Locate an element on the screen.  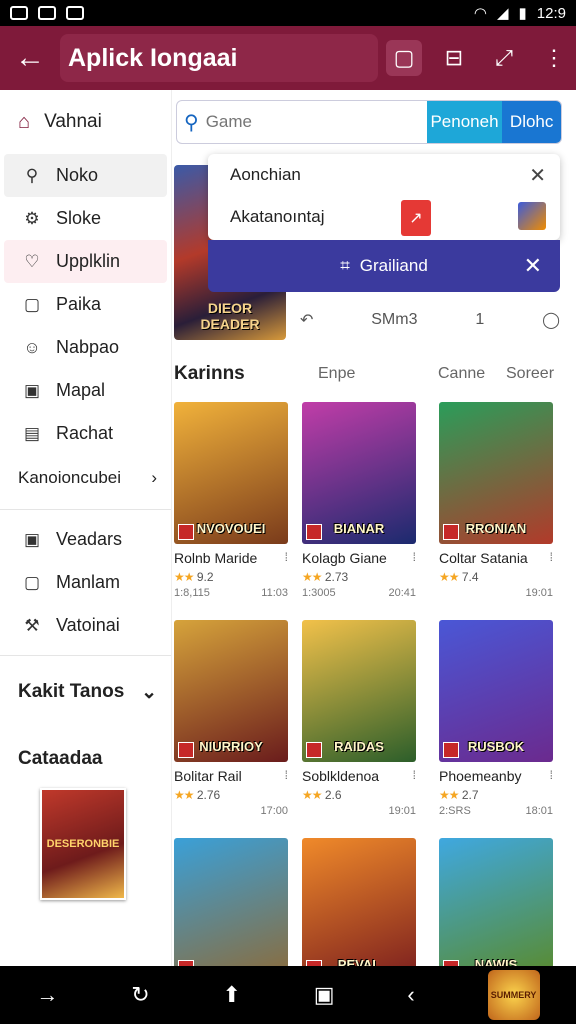
suggestion-item: Aonchian ✕ is located at coordinates (384, 175).